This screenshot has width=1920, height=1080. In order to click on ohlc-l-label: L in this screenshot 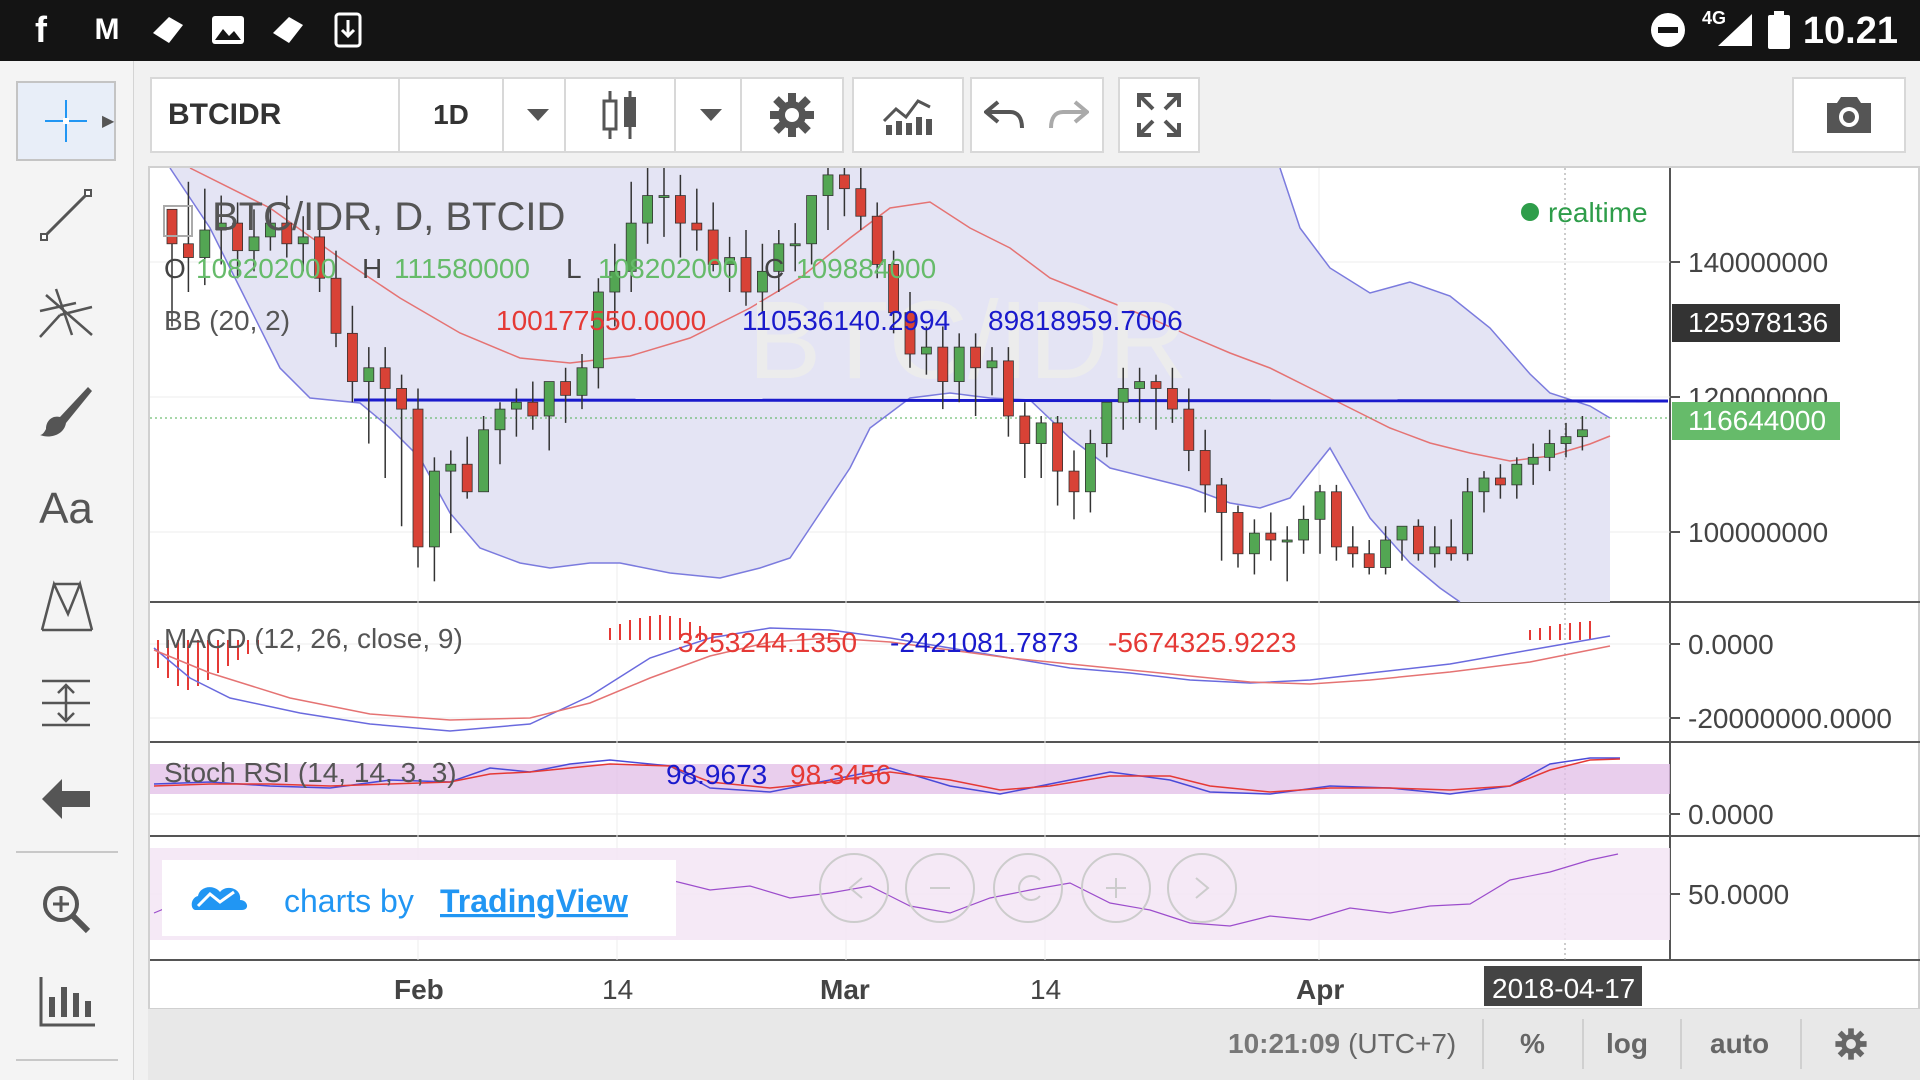, I will do `click(574, 268)`.